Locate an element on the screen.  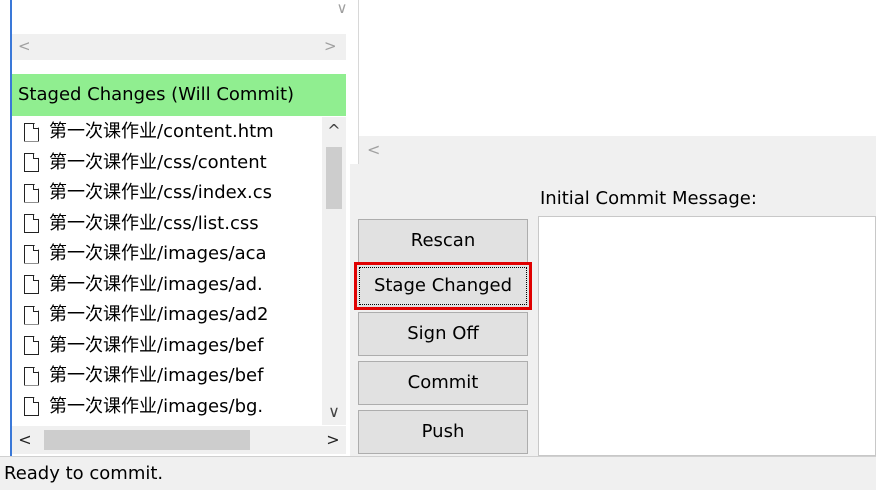
list-item: 第一次课作业/css/content is located at coordinates (167, 163).